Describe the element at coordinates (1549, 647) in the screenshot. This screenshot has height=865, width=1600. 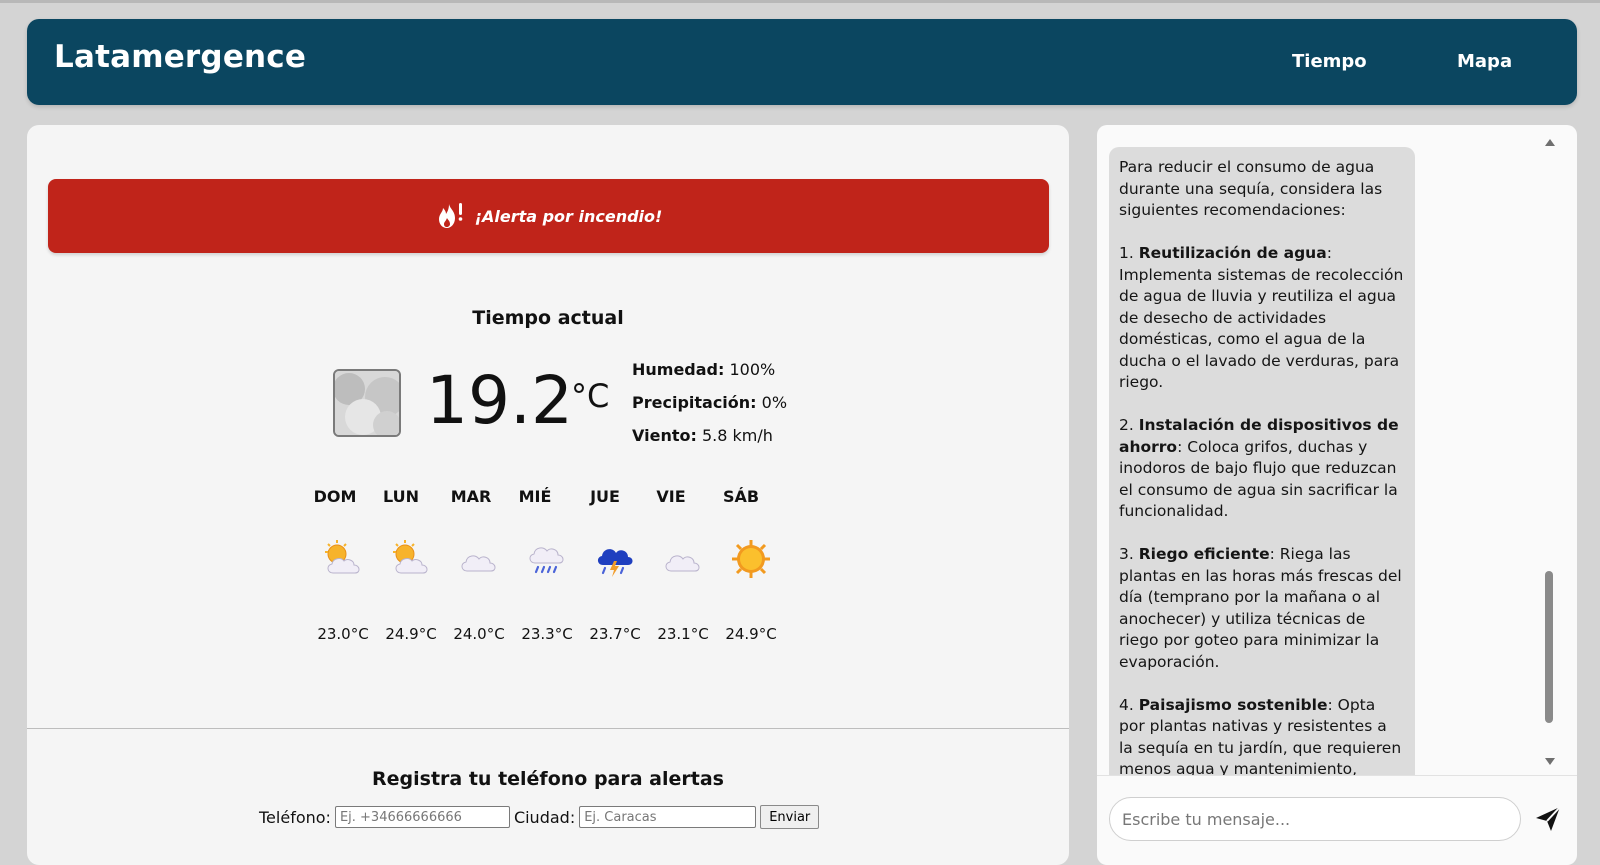
I see `scroll-thumb` at that location.